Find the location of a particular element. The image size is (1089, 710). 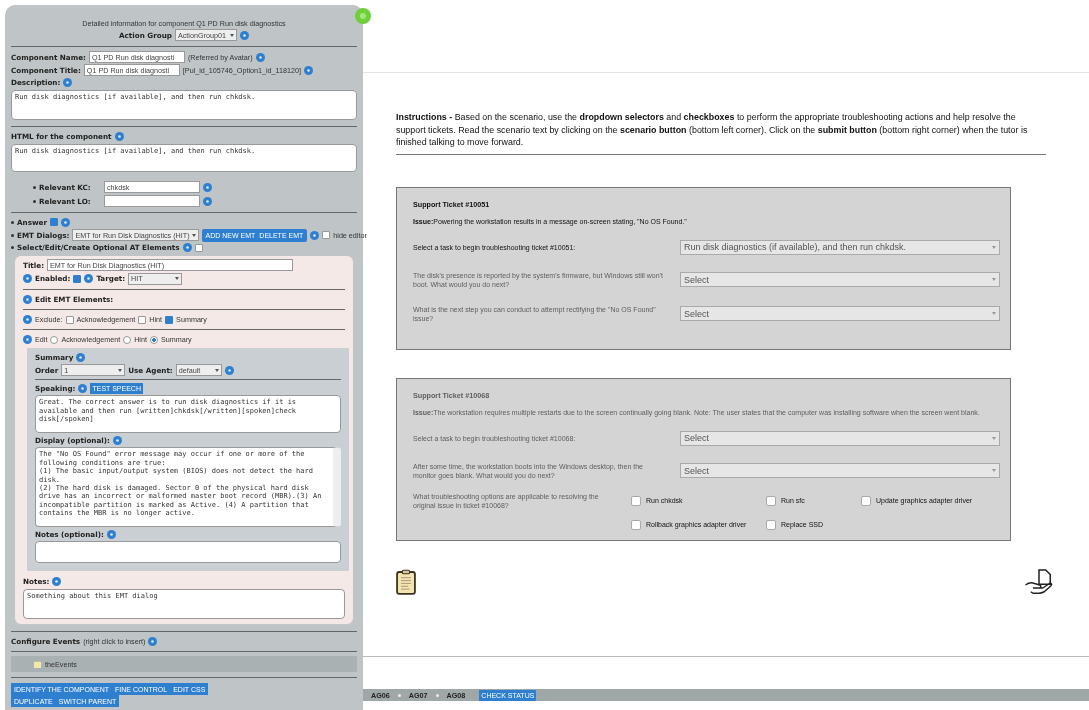

hand-document-icon is located at coordinates (1039, 581).